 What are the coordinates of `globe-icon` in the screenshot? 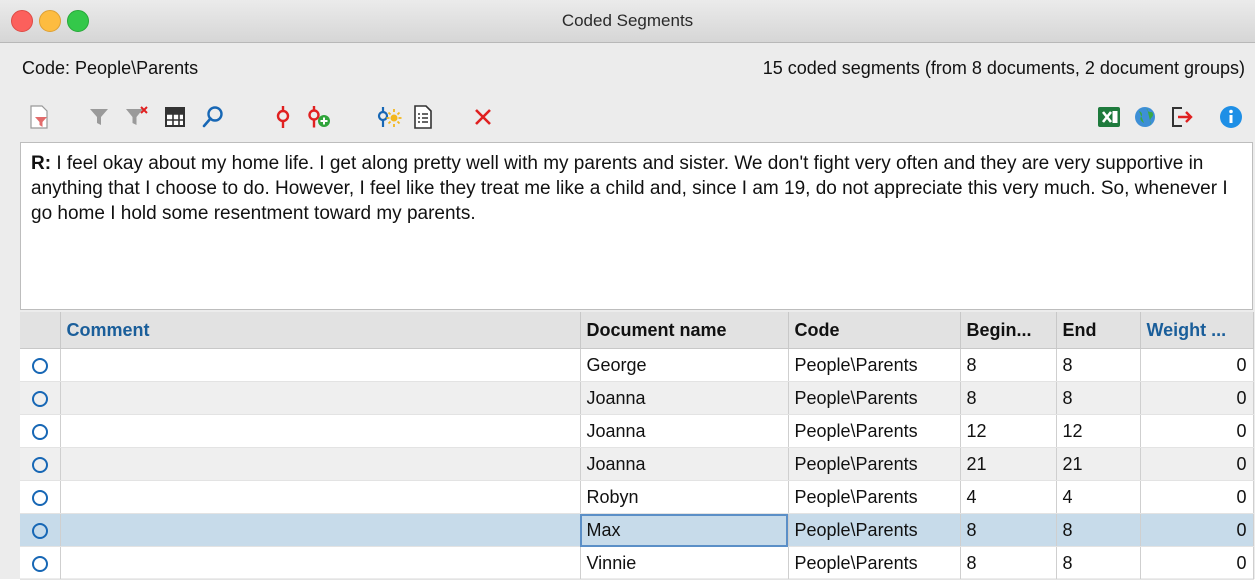 It's located at (1145, 117).